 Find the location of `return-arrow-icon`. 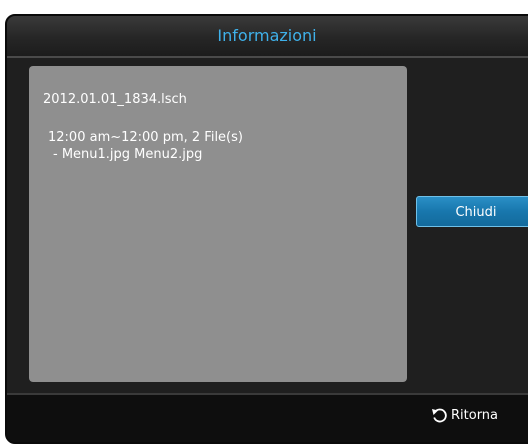

return-arrow-icon is located at coordinates (439, 415).